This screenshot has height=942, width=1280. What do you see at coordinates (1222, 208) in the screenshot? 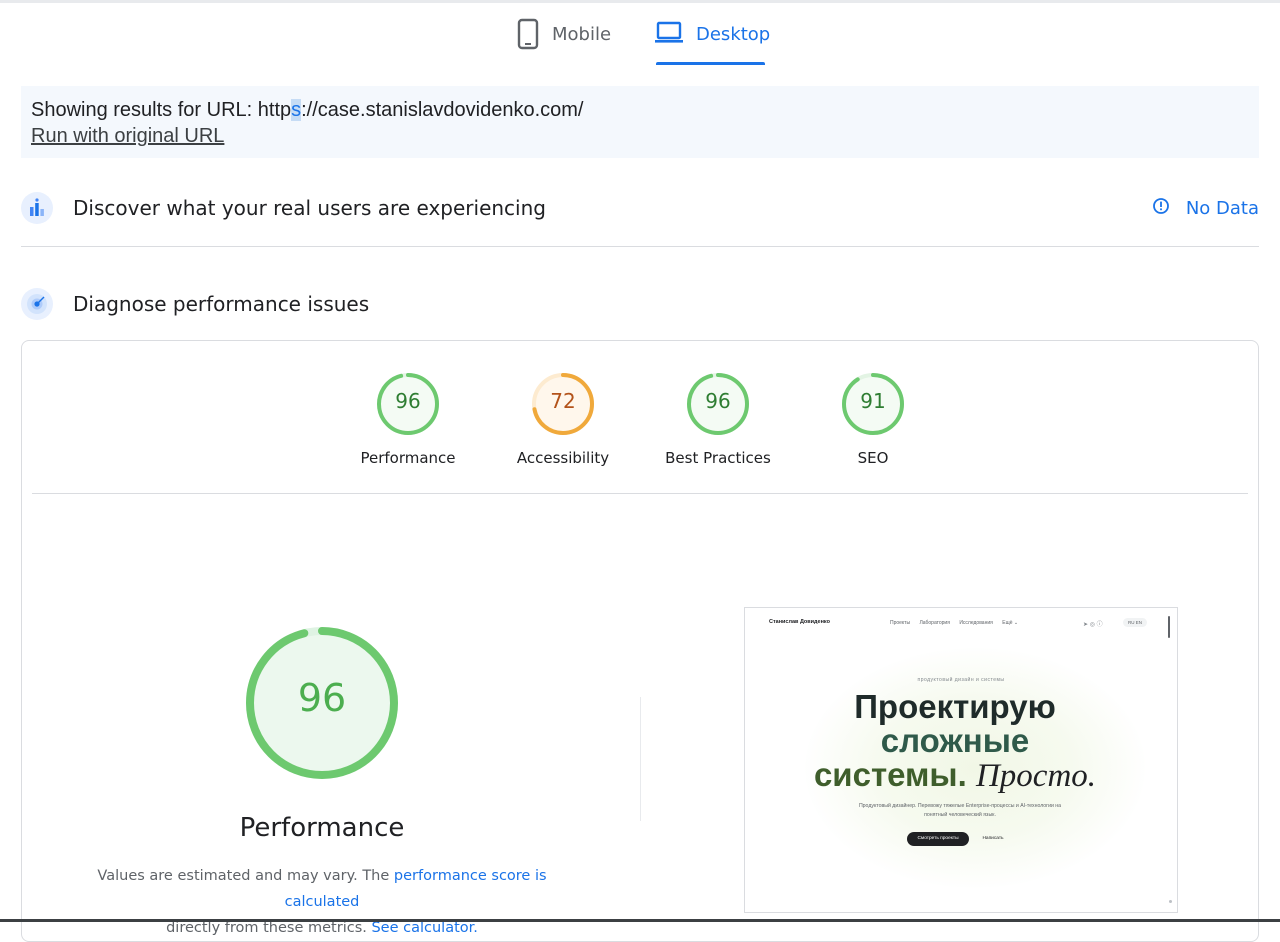
I see `no-data-label: No Data` at bounding box center [1222, 208].